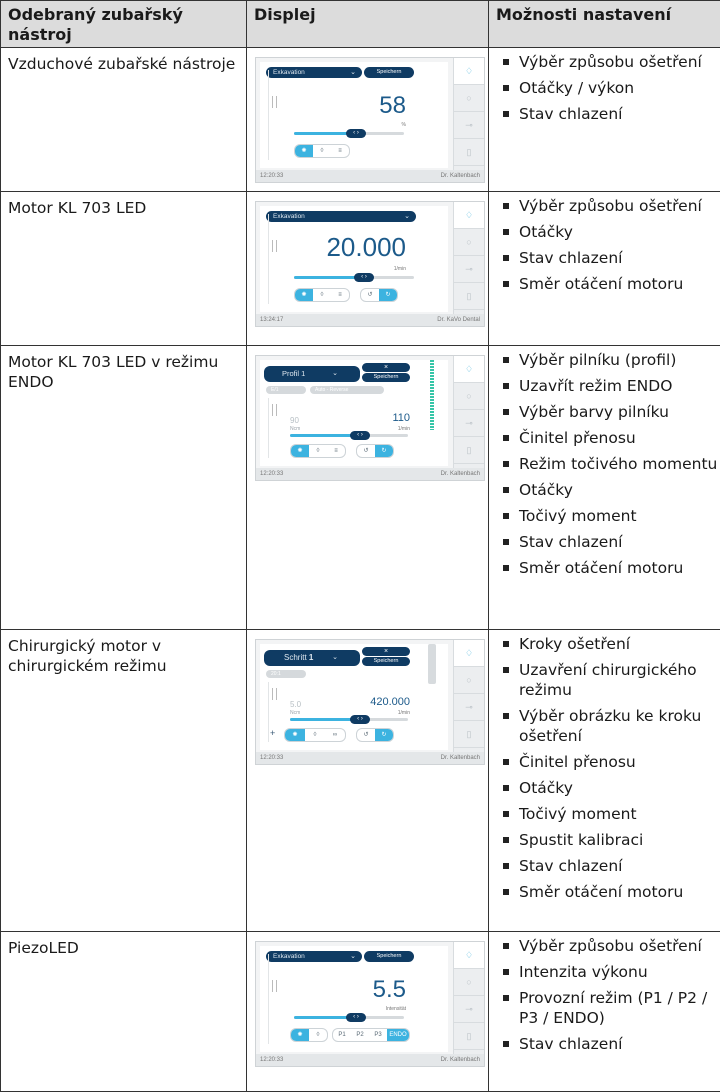 The image size is (720, 1092). Describe the element at coordinates (389, 990) in the screenshot. I see `intensity-value: 5.5` at that location.